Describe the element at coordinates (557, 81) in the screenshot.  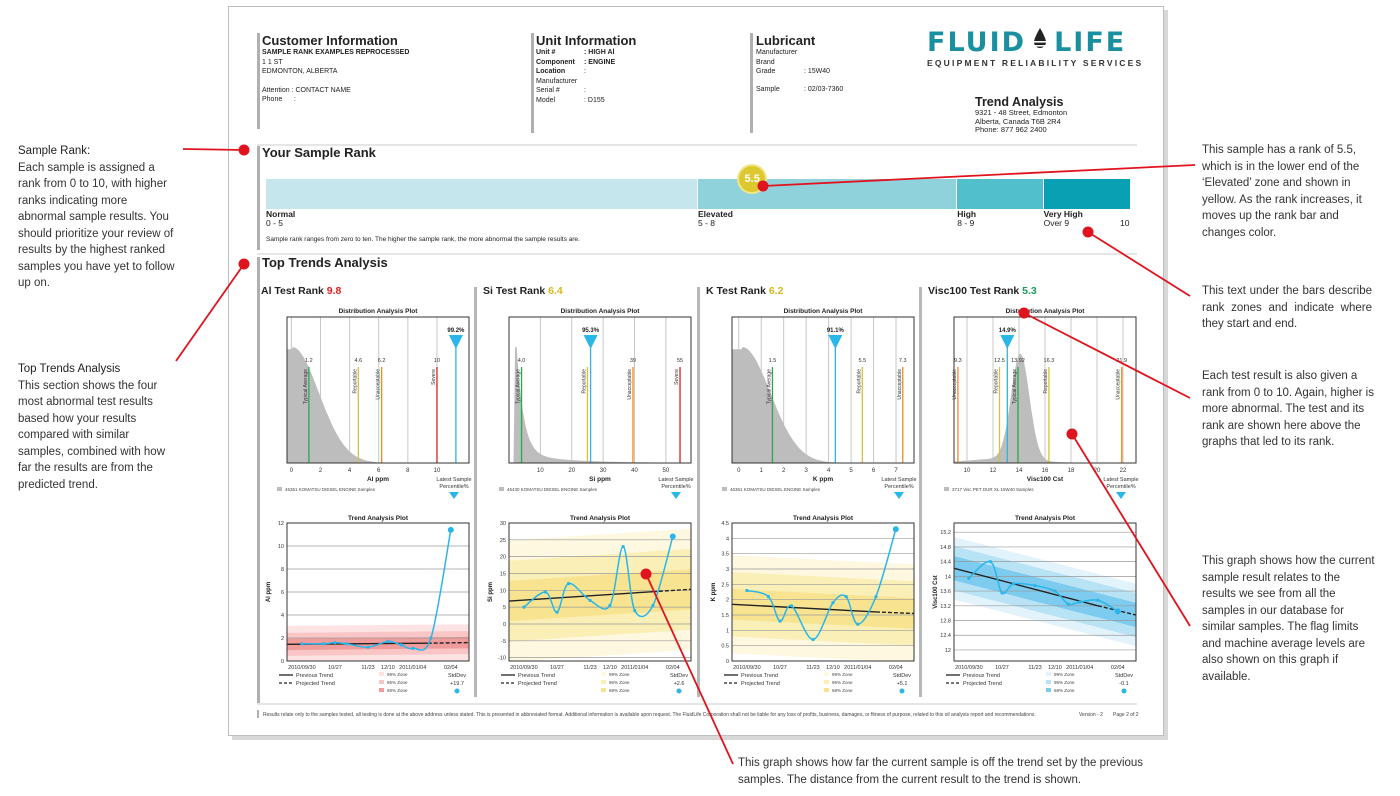
I see `unit-label: Manufacturer` at that location.